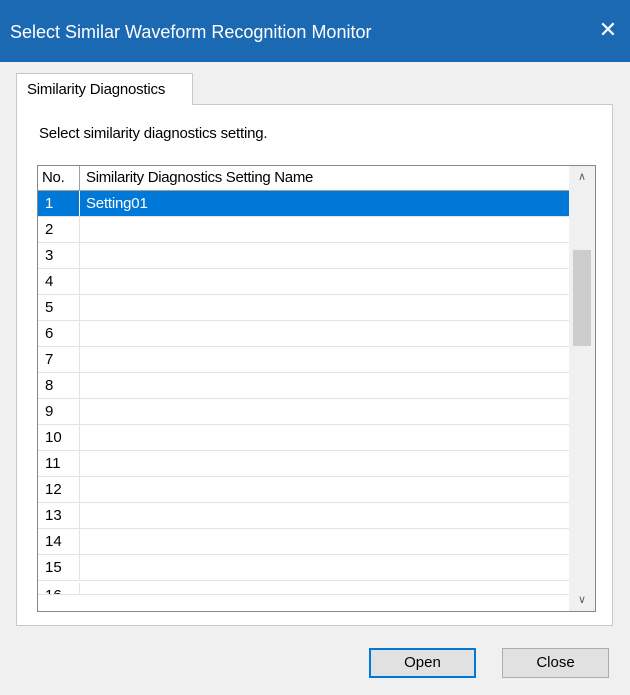  What do you see at coordinates (422, 663) in the screenshot?
I see `open-button: Open` at bounding box center [422, 663].